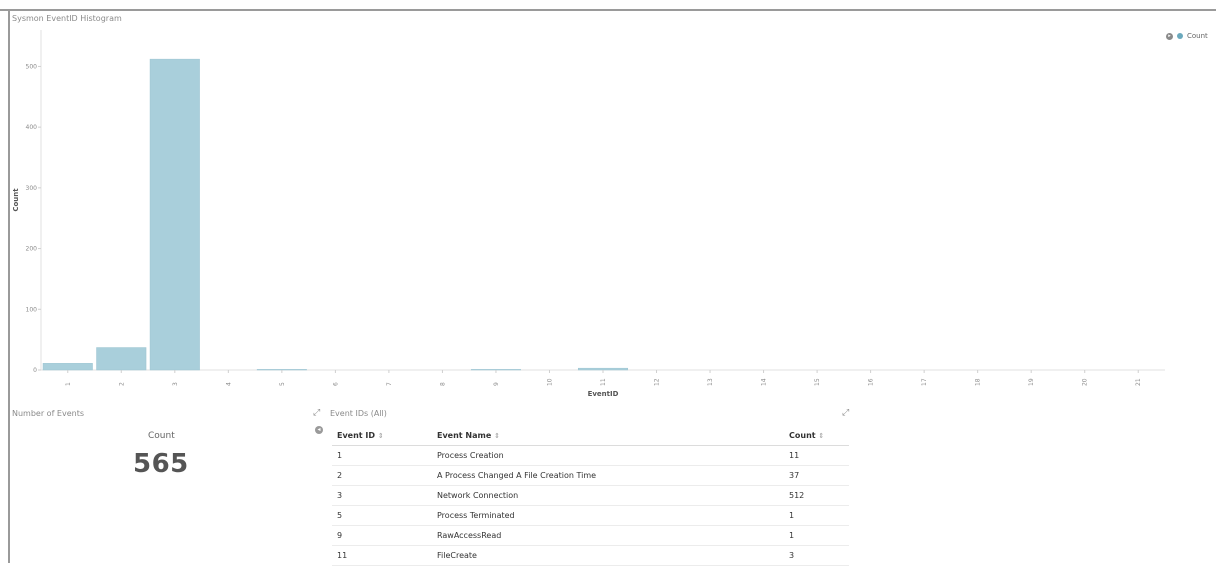 This screenshot has width=1216, height=566. Describe the element at coordinates (161, 436) in the screenshot. I see `metric-label: Count` at that location.